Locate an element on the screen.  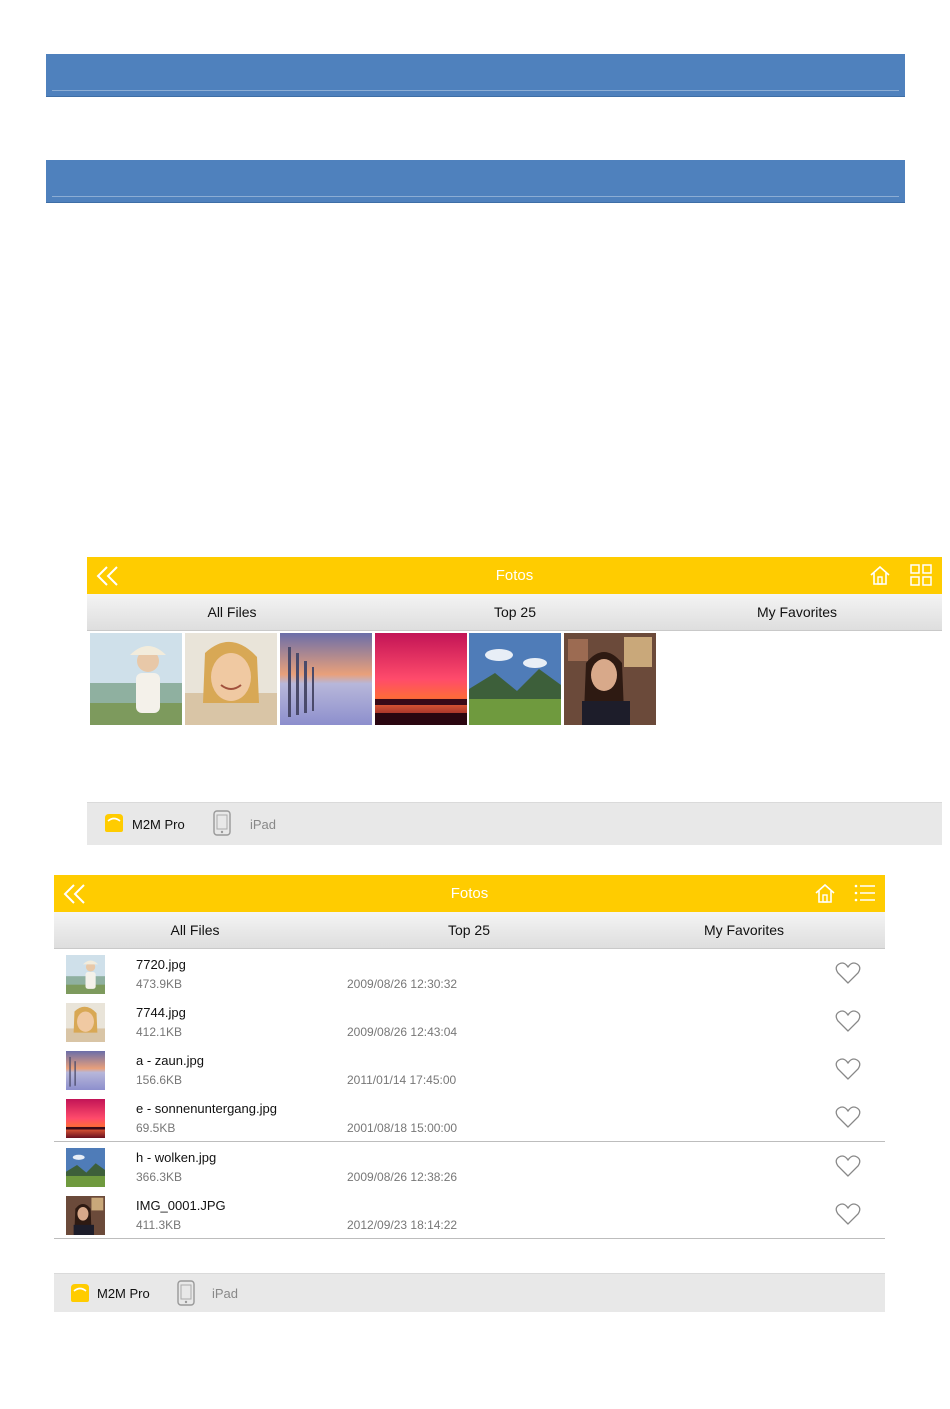
file-date: 2009/08/26 12:43:04 is located at coordinates (402, 1032).